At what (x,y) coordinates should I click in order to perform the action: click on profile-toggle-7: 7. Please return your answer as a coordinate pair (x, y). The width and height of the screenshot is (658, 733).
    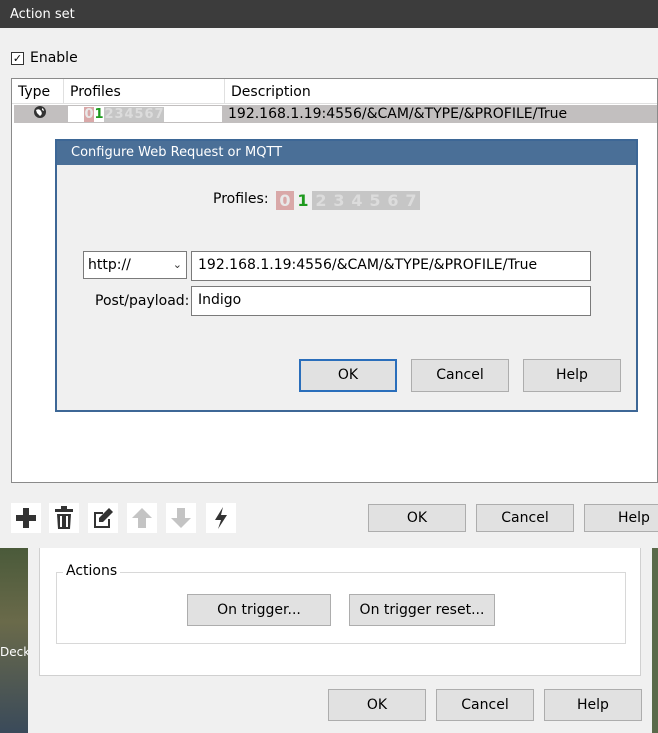
    Looking at the image, I should click on (411, 200).